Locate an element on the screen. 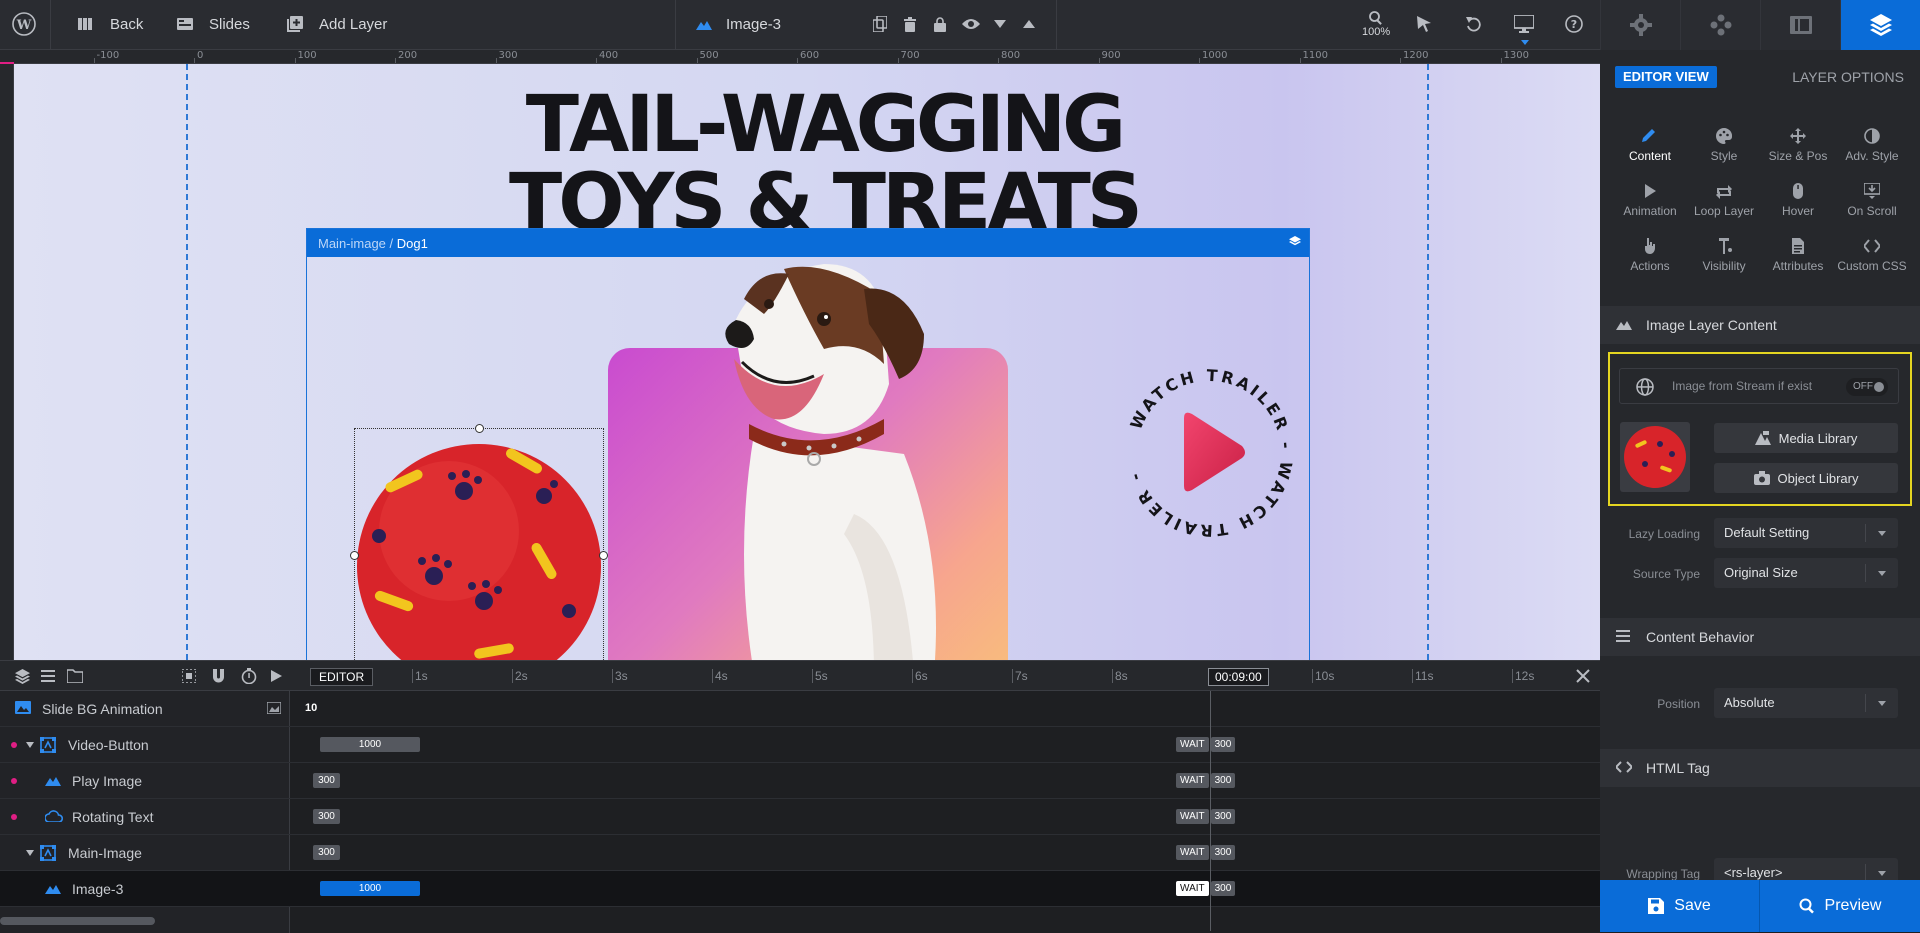  source-type-select: Original Size is located at coordinates (1806, 573).